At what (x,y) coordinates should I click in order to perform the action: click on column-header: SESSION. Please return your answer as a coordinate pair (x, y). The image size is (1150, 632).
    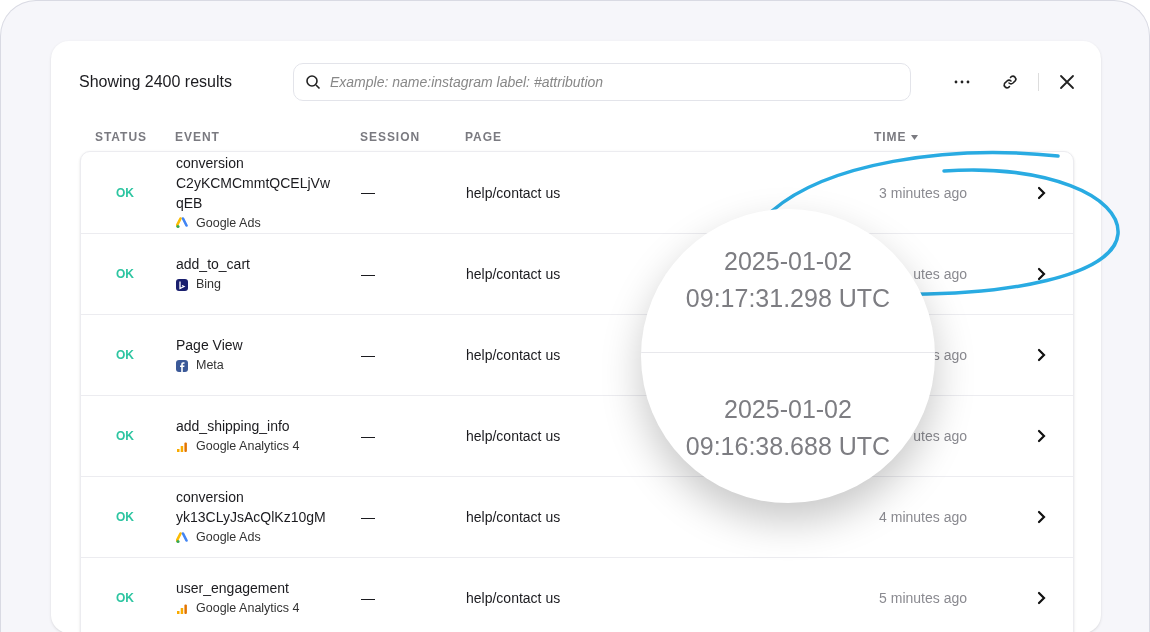
    Looking at the image, I should click on (390, 137).